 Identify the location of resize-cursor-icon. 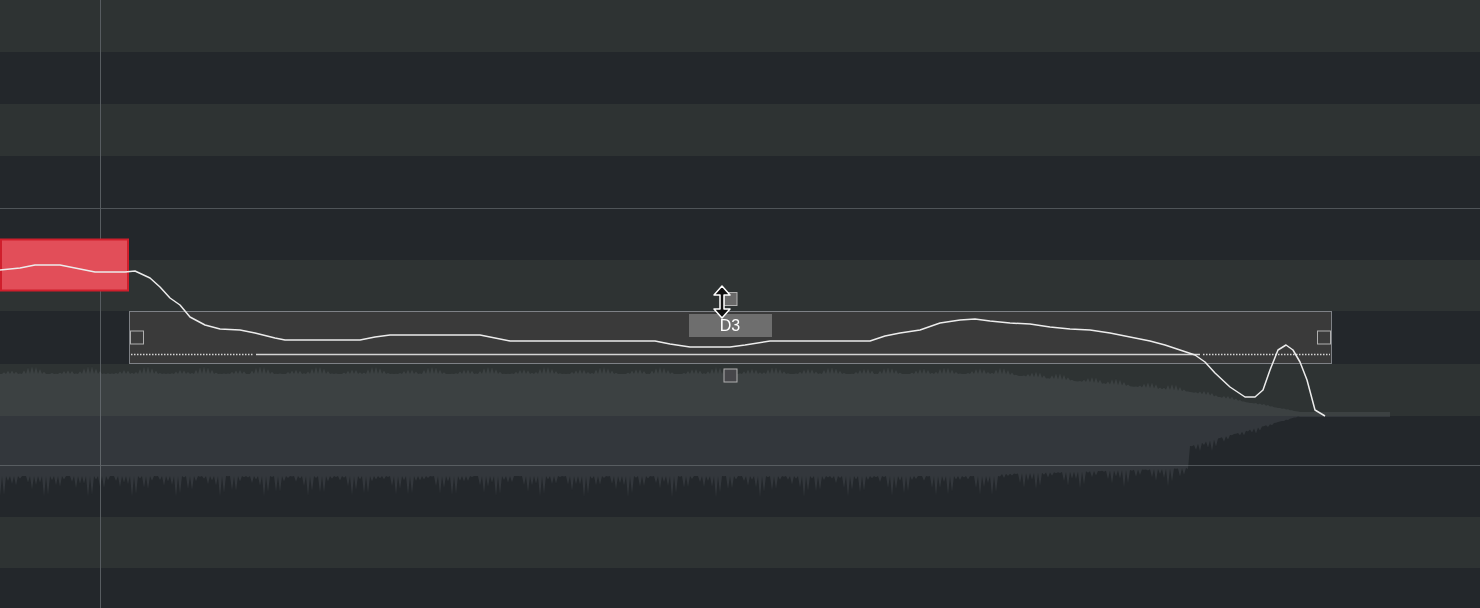
(722, 301).